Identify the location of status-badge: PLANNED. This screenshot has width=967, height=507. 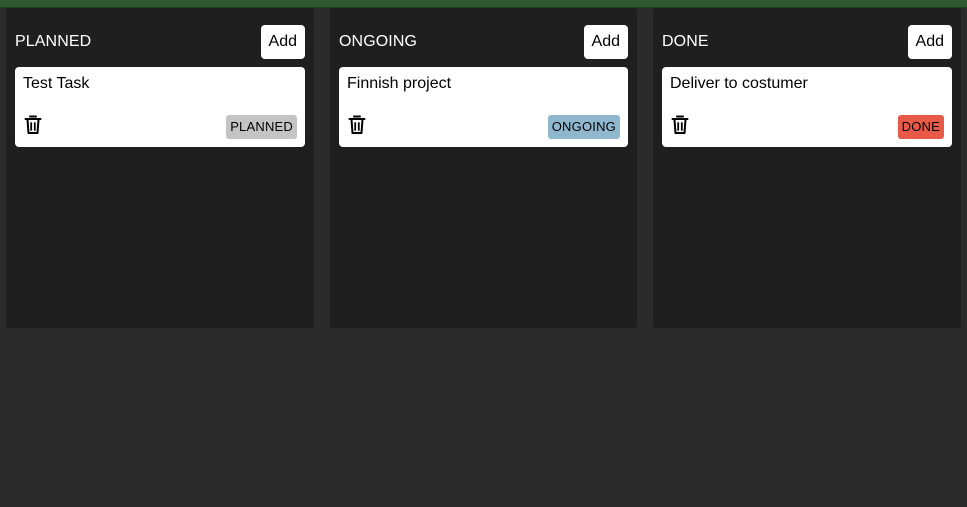
(261, 127).